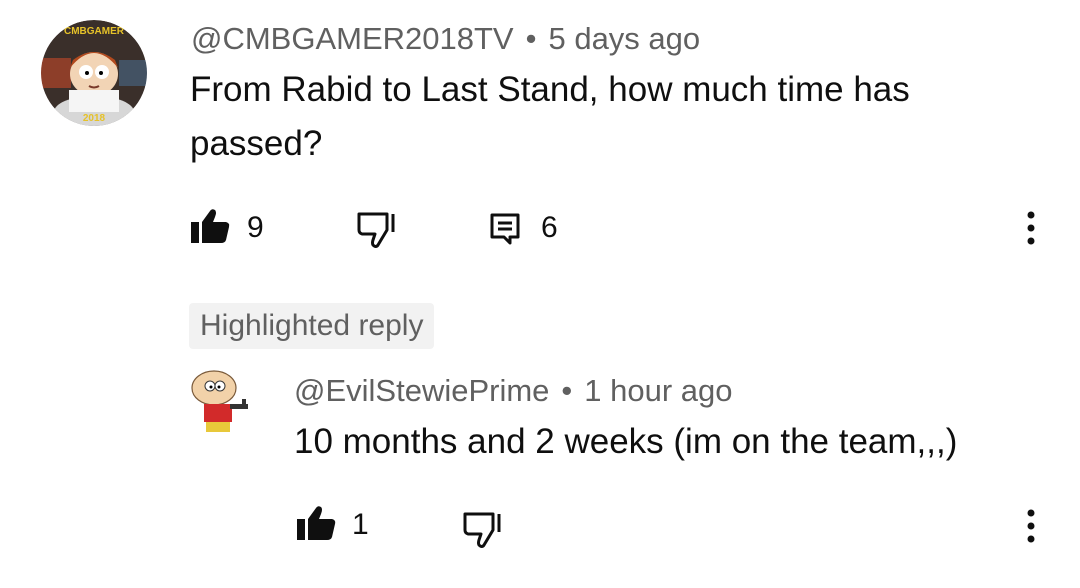  Describe the element at coordinates (94, 31) in the screenshot. I see `avatar-top-text: CMBGAMER` at that location.